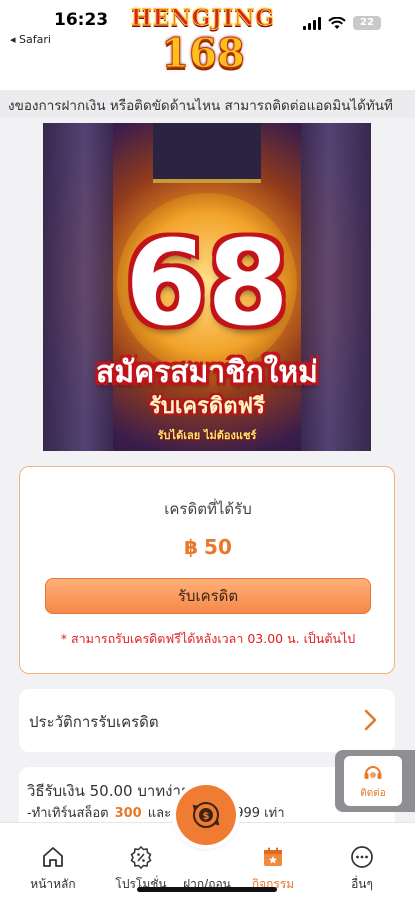 The height and width of the screenshot is (900, 415). I want to click on contact-label: ติดต่อ, so click(373, 793).